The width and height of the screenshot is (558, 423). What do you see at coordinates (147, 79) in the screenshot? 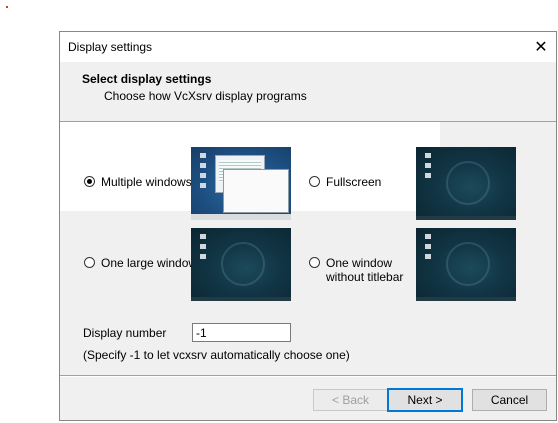
I see `header-title: Select display settings` at bounding box center [147, 79].